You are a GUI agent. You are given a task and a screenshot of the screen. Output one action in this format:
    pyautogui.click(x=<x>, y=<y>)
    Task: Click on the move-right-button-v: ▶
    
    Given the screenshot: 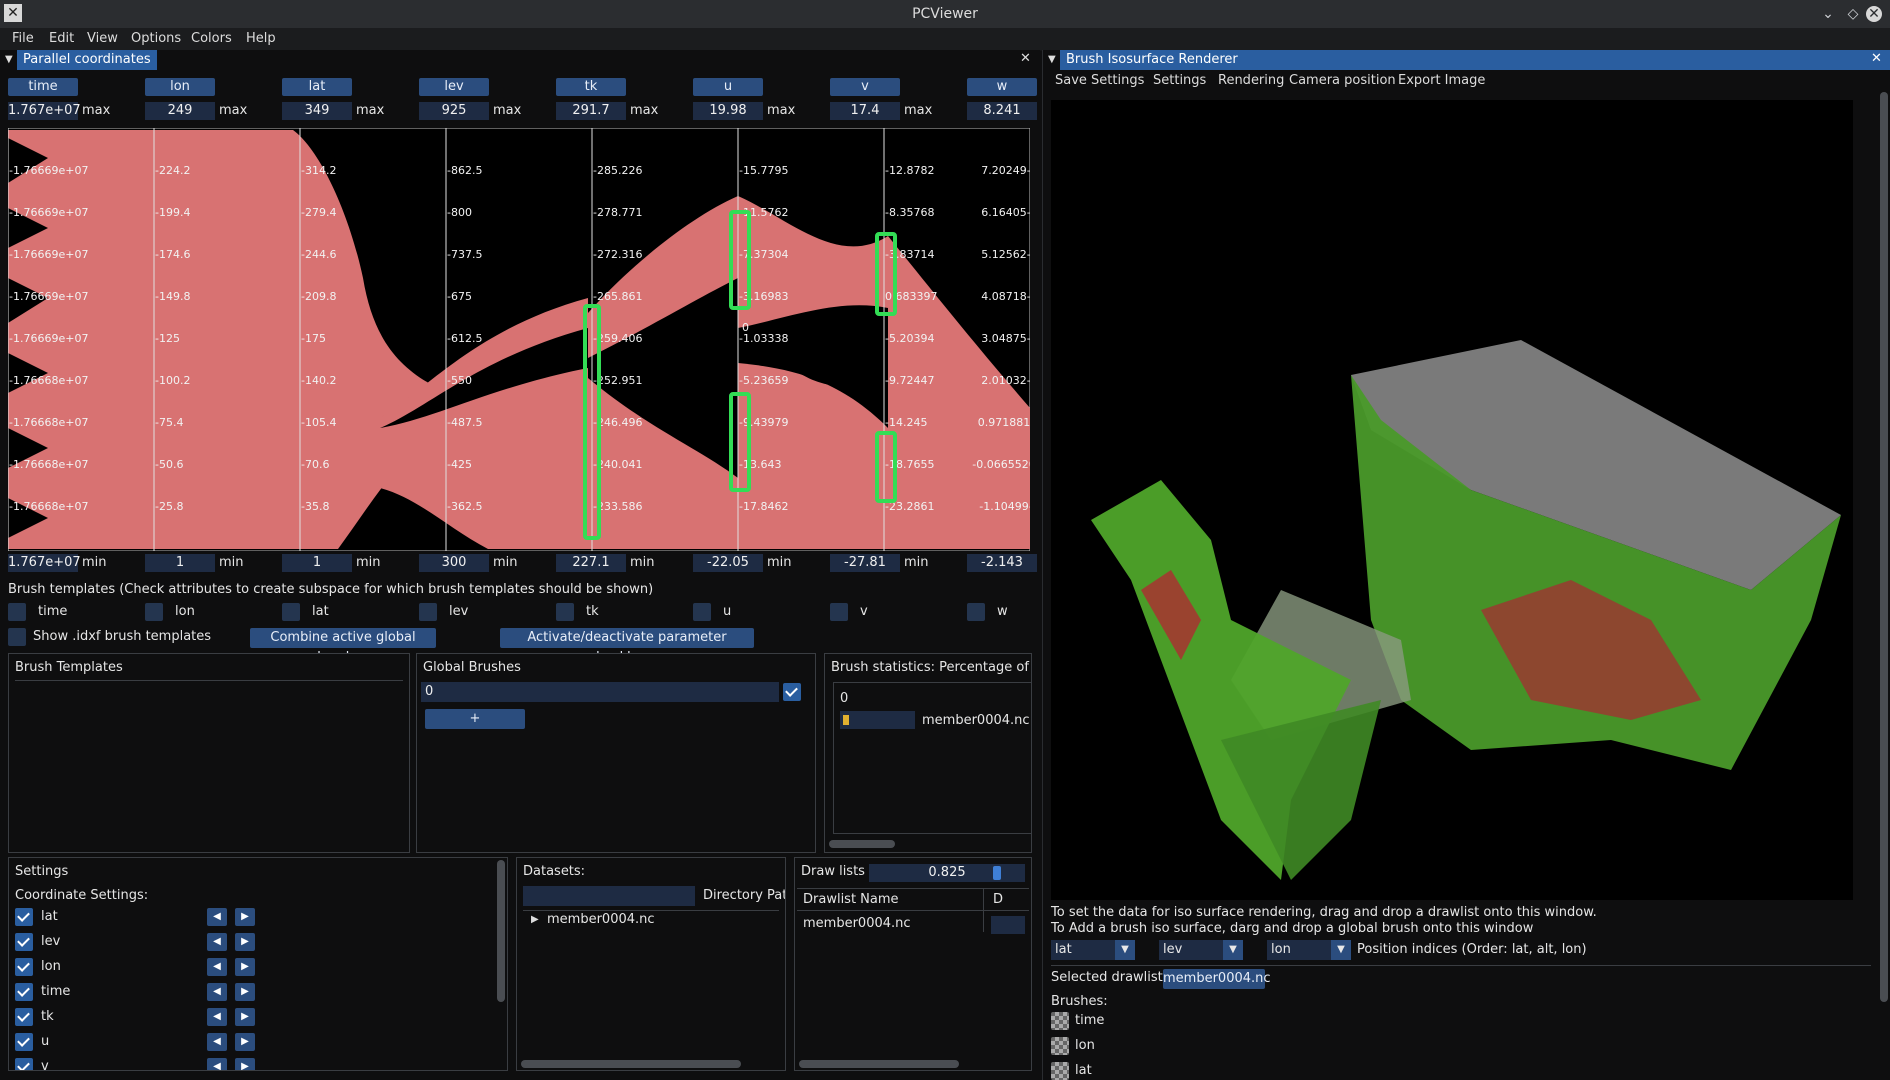 What is the action you would take?
    pyautogui.click(x=245, y=1064)
    